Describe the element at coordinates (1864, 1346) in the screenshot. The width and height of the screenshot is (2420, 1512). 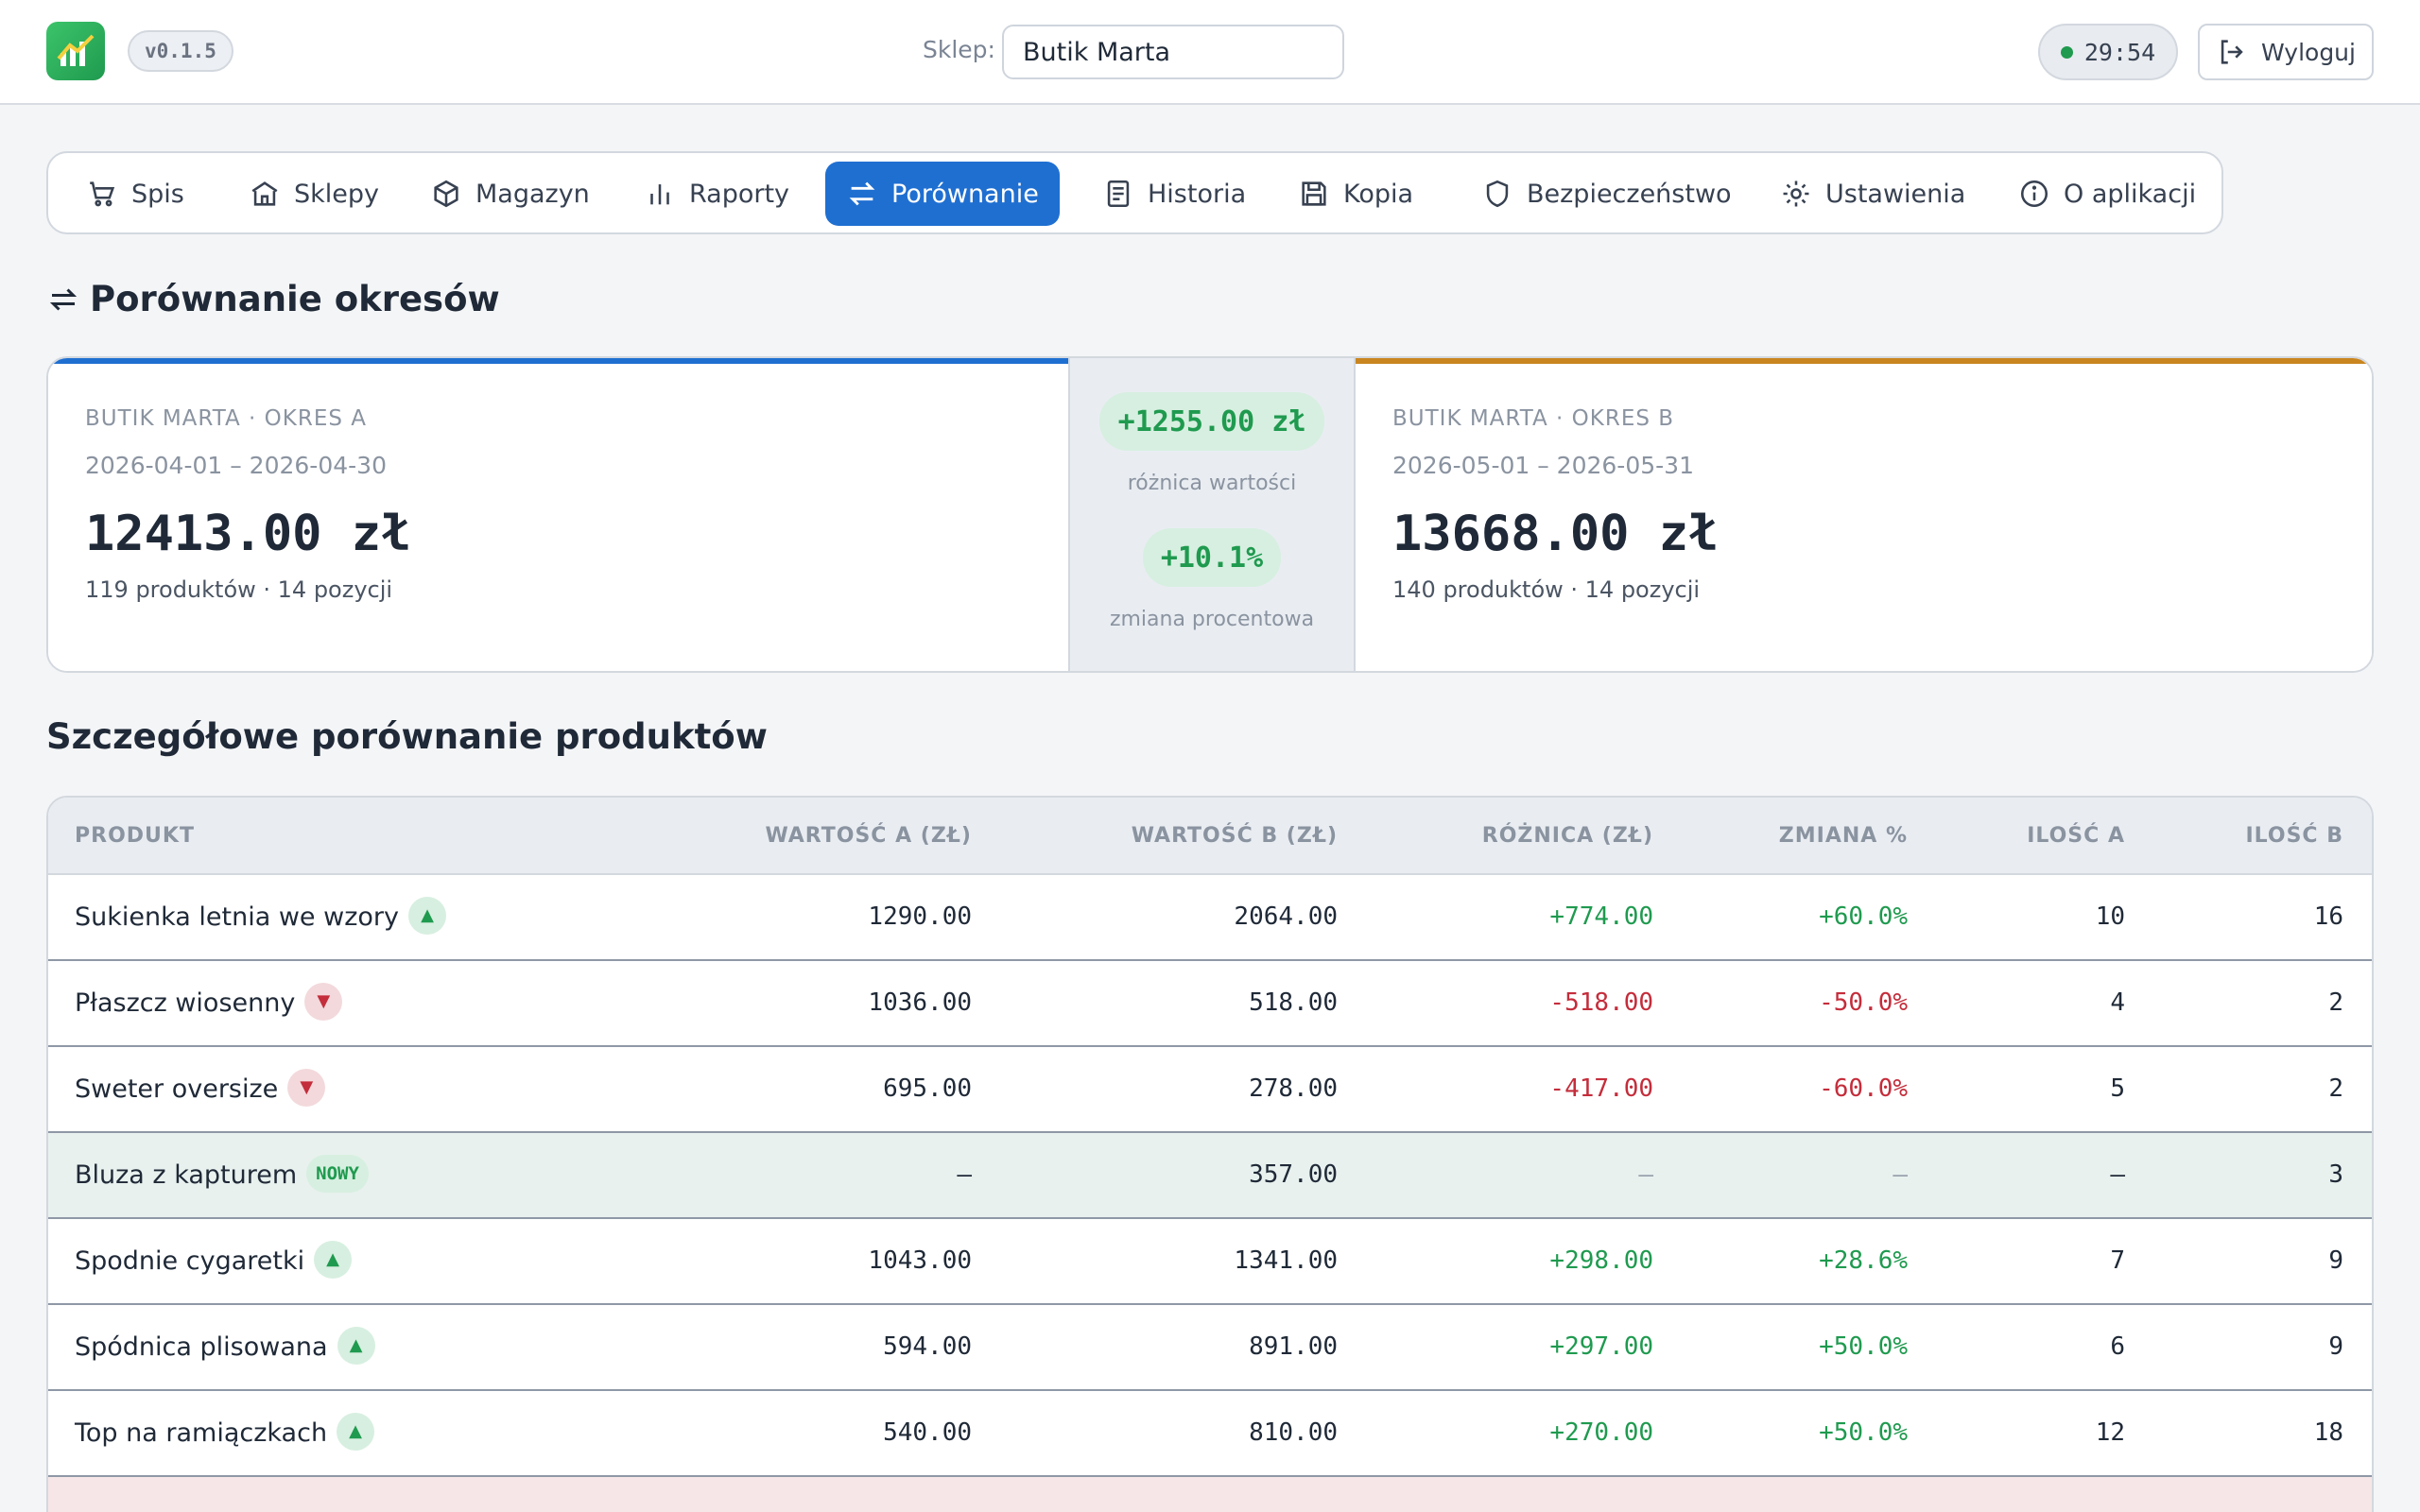
I see `change-cell: +50.0%` at that location.